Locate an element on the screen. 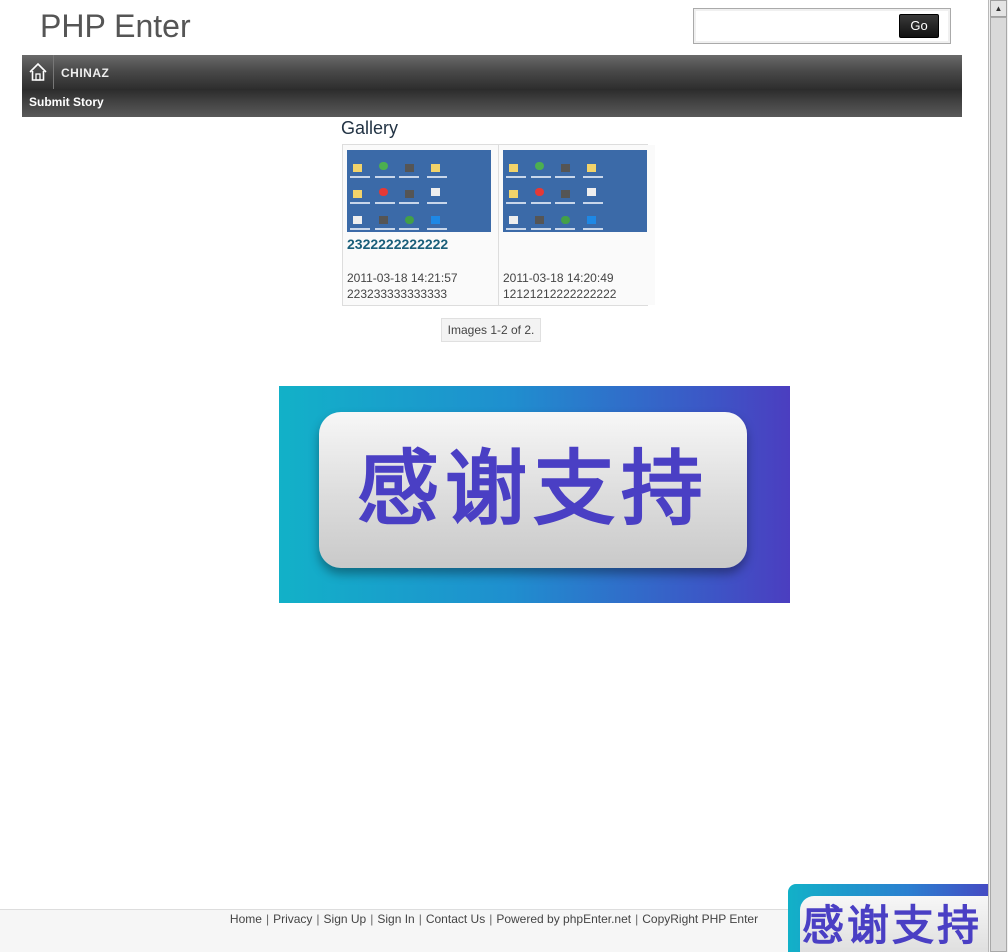 The width and height of the screenshot is (1008, 952). gallery-item-date: 2011-03-18 14:21:57 is located at coordinates (402, 278).